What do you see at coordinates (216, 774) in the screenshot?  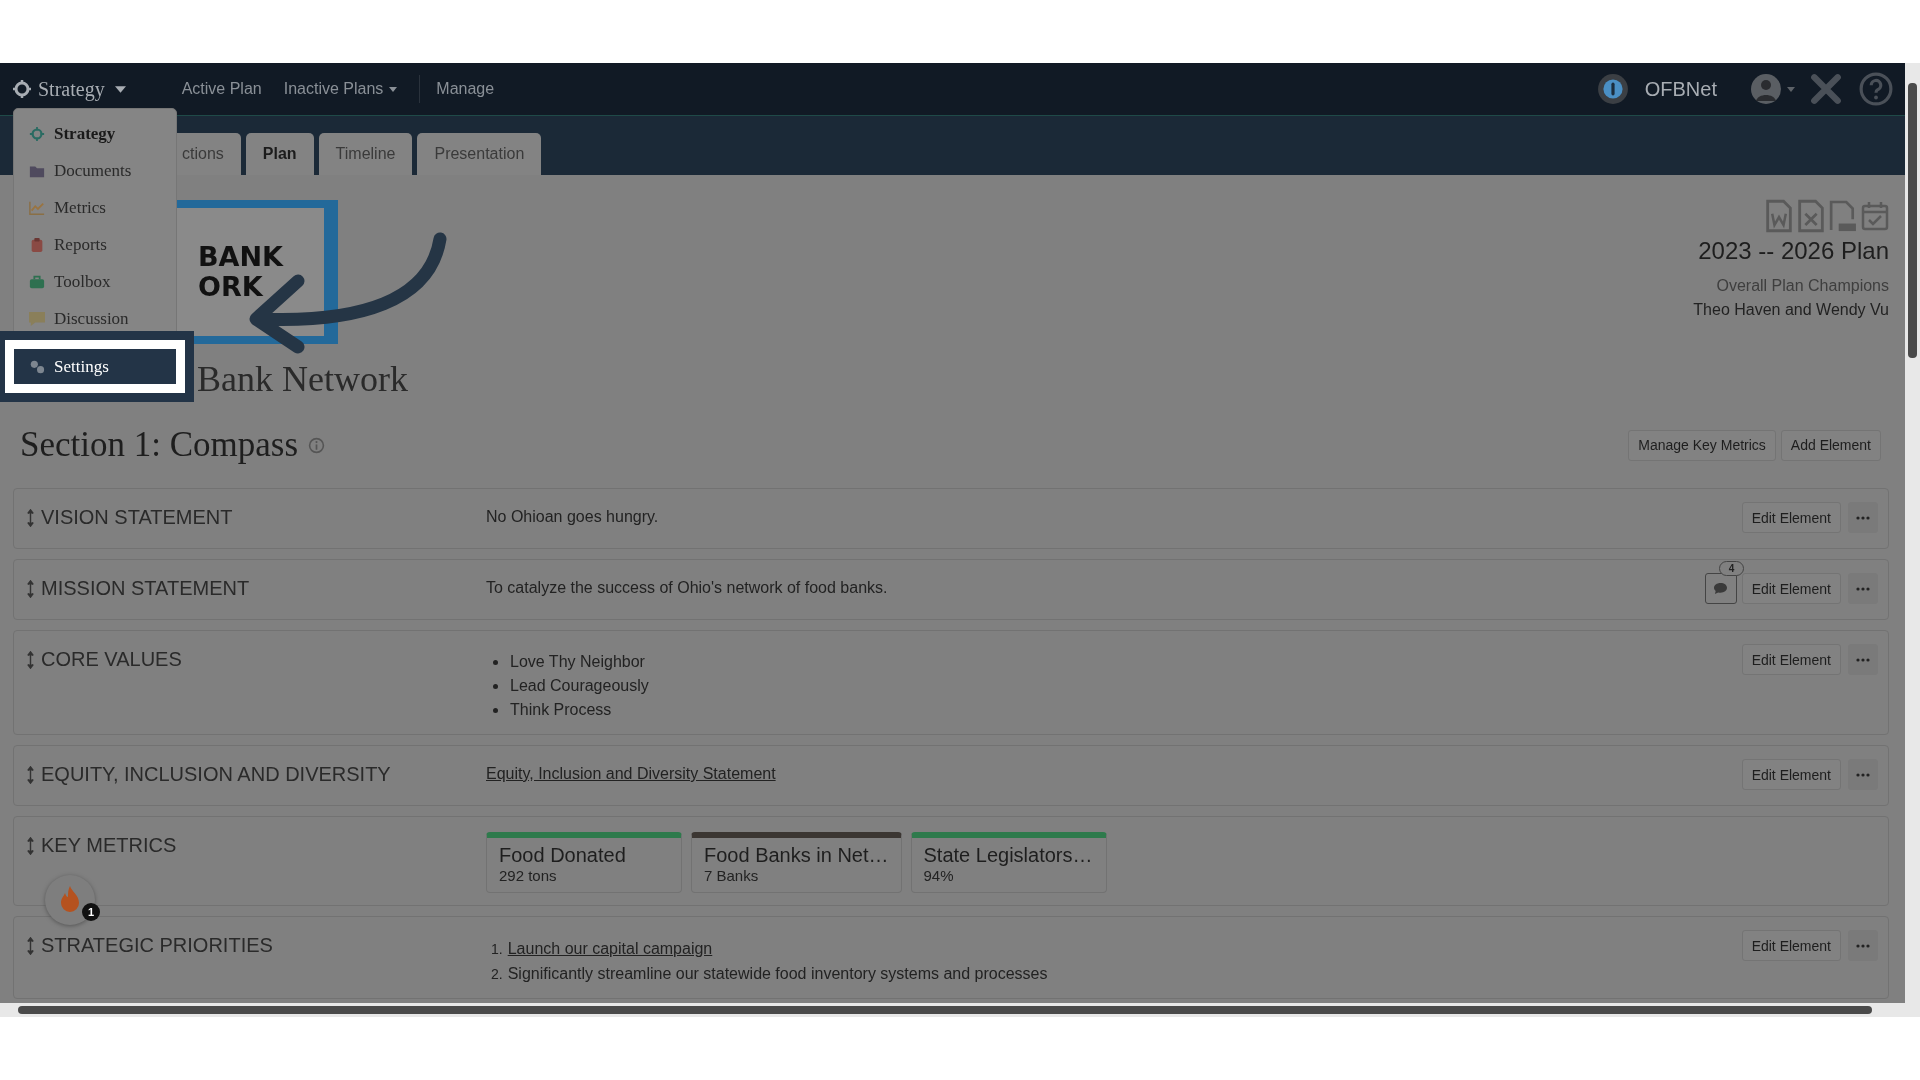 I see `element-label: EQUITY, INCLUSION AND DIVERSITY` at bounding box center [216, 774].